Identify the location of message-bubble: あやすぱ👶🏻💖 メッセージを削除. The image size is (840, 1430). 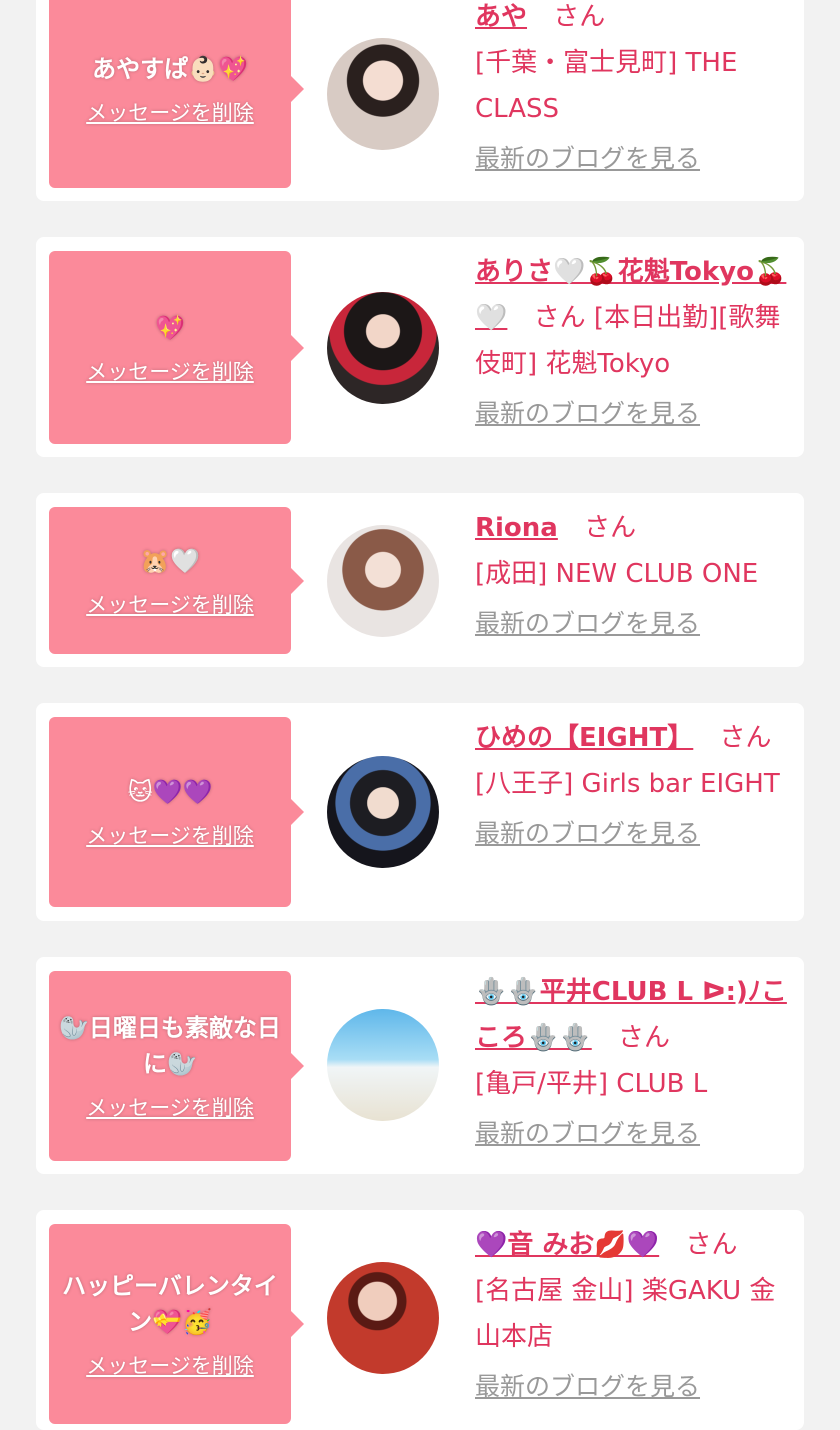
(176, 94).